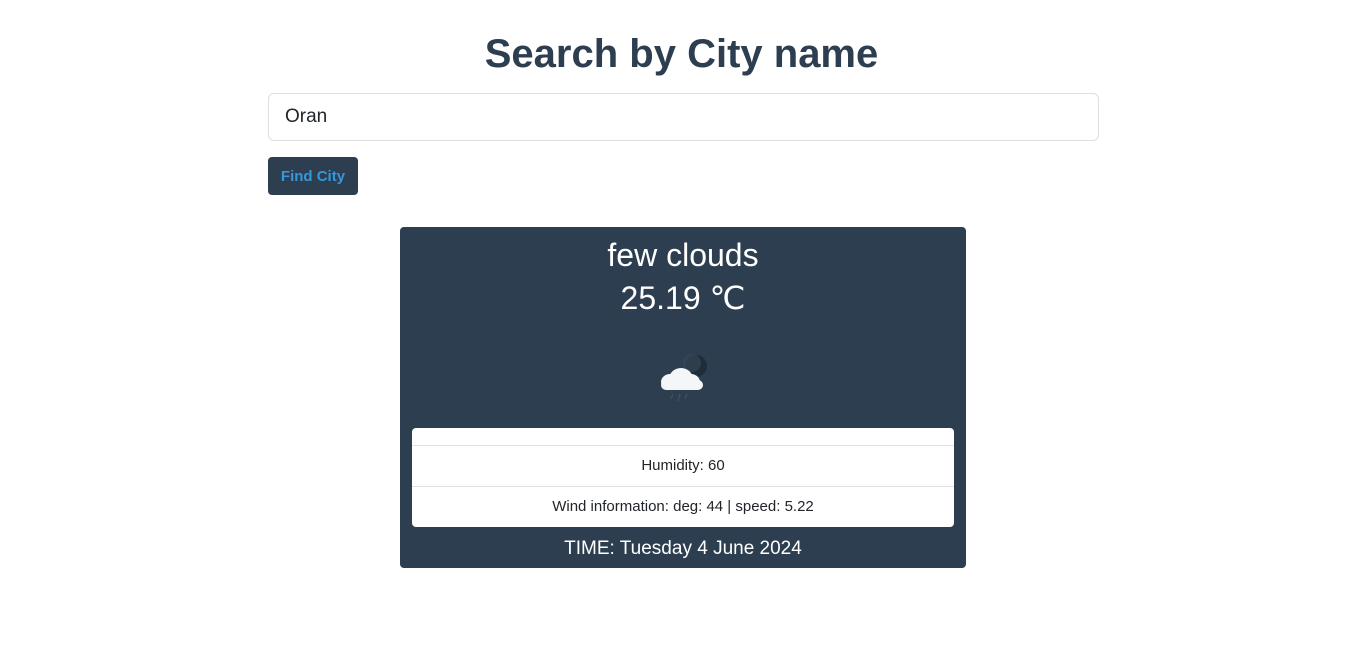 This screenshot has width=1363, height=655. Describe the element at coordinates (683, 548) in the screenshot. I see `weather-time: TIME: Tuesday 4 June 2024` at that location.